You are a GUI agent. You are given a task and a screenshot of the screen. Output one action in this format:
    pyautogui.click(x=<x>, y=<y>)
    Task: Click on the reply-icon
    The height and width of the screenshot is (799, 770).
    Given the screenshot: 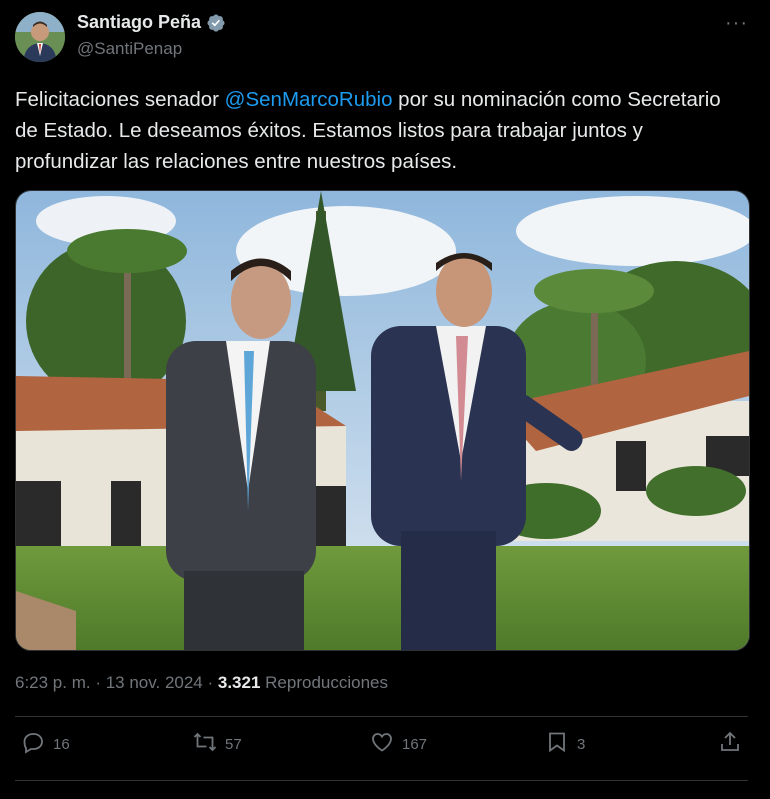 What is the action you would take?
    pyautogui.click(x=33, y=744)
    